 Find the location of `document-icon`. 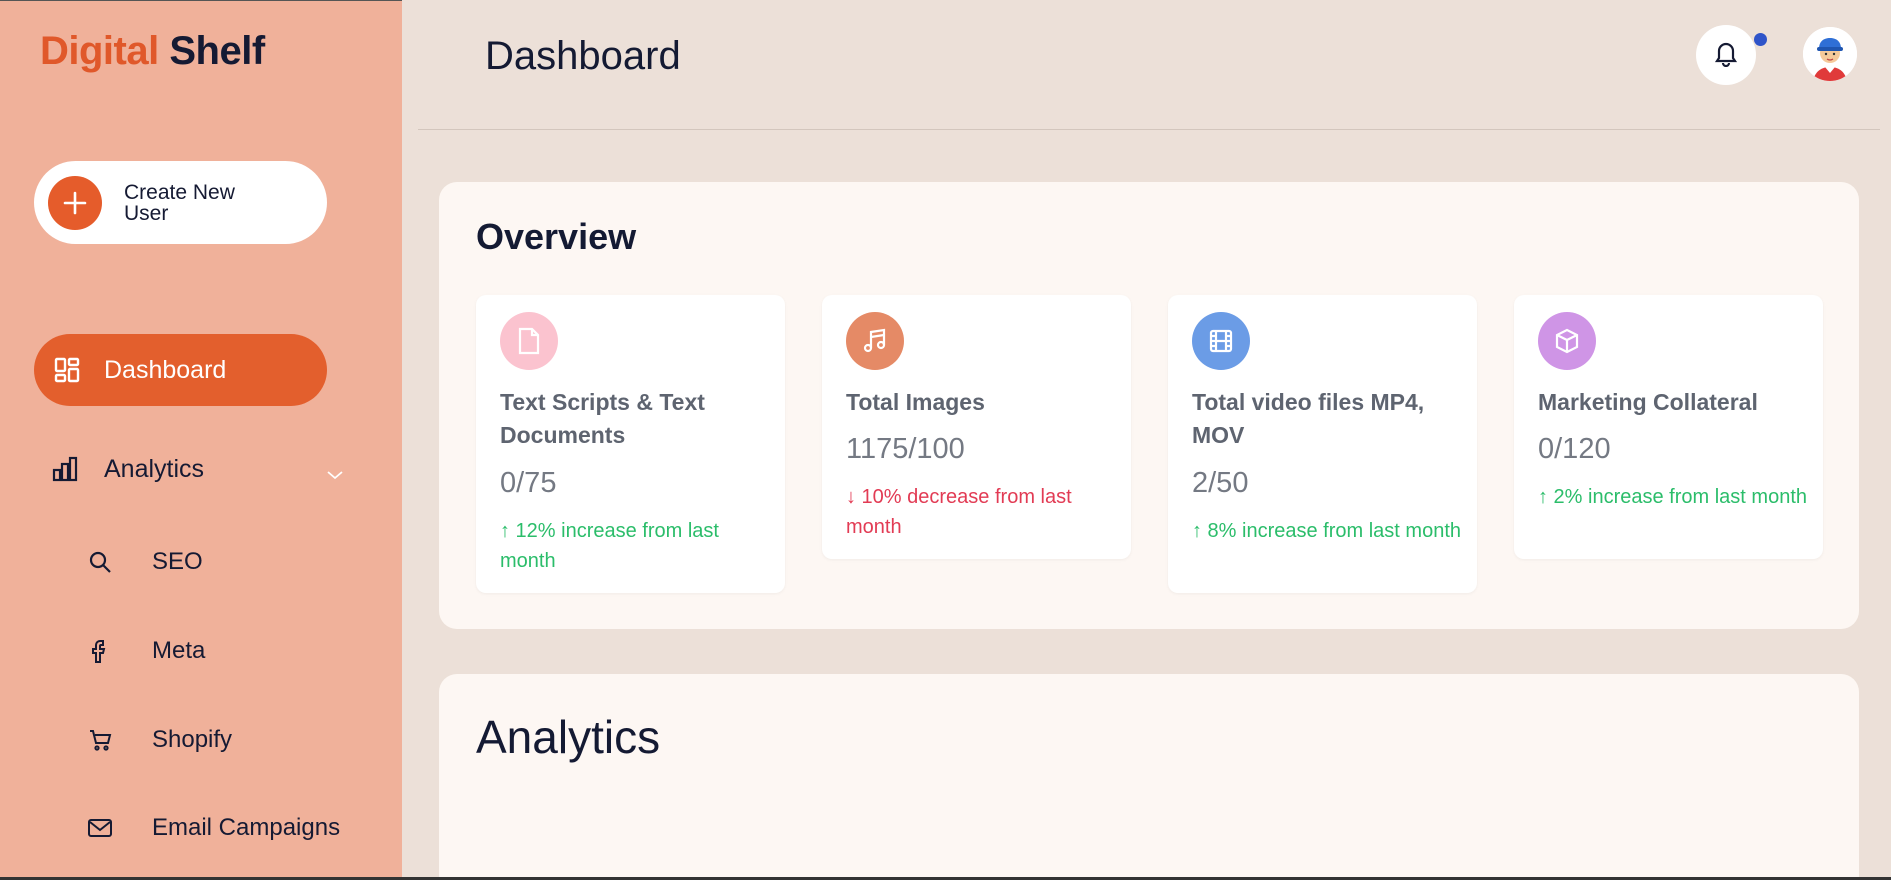

document-icon is located at coordinates (529, 341).